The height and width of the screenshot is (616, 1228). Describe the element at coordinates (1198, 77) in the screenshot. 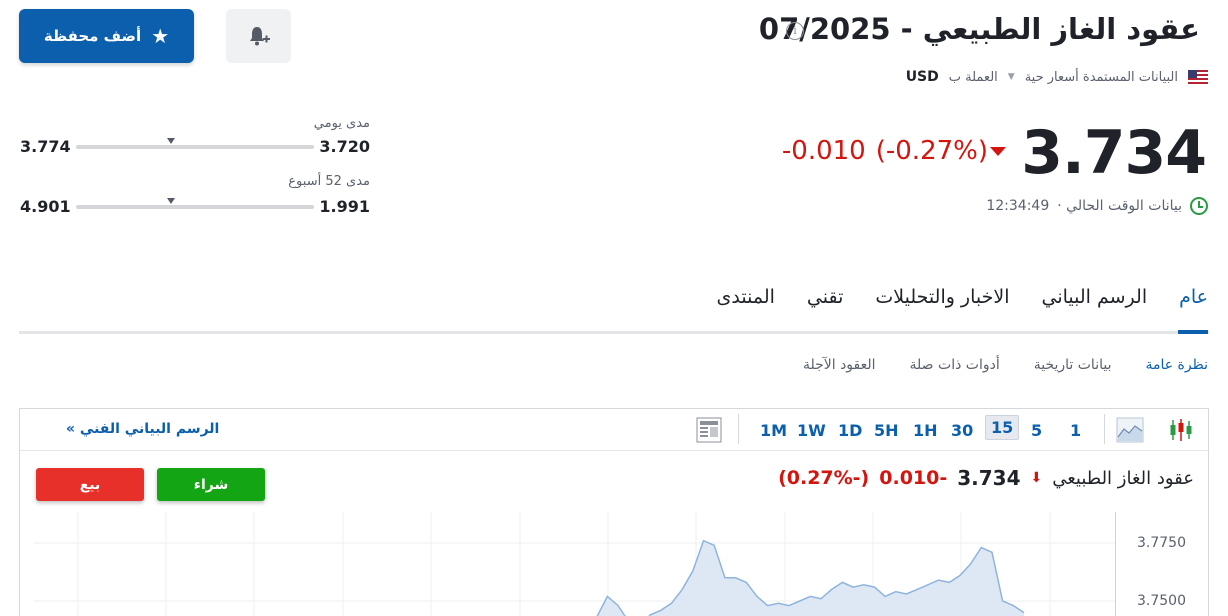

I see `us-flag-icon` at that location.